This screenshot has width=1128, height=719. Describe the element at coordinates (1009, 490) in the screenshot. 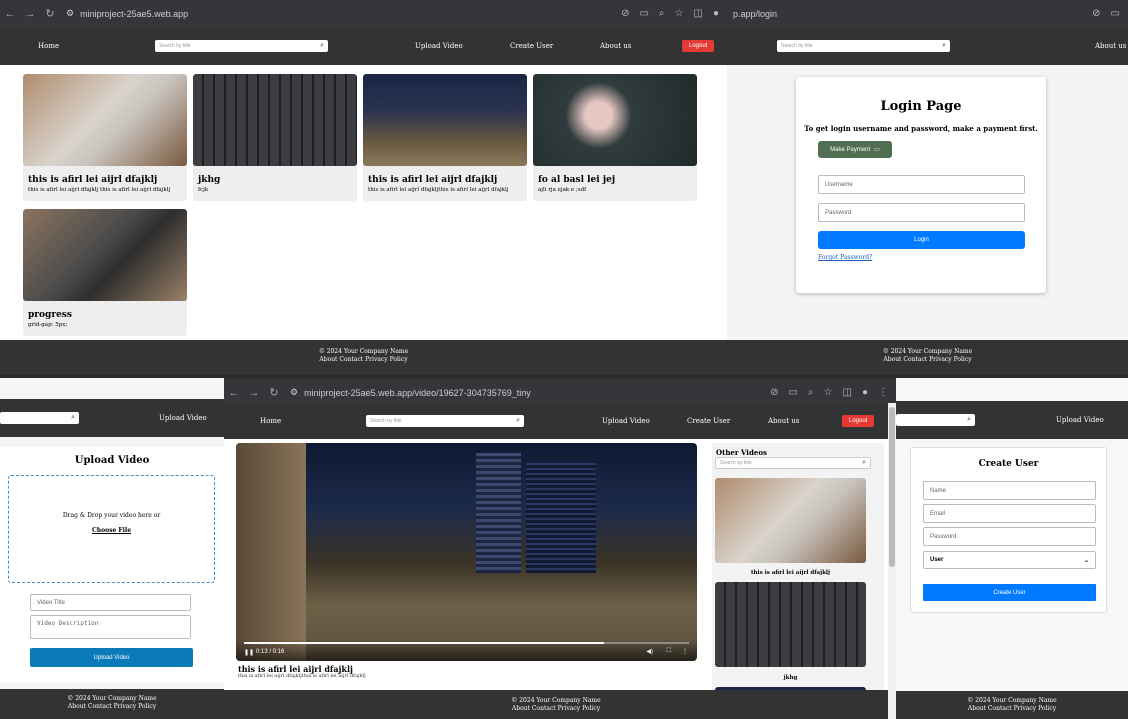

I see `name-field: Name` at that location.